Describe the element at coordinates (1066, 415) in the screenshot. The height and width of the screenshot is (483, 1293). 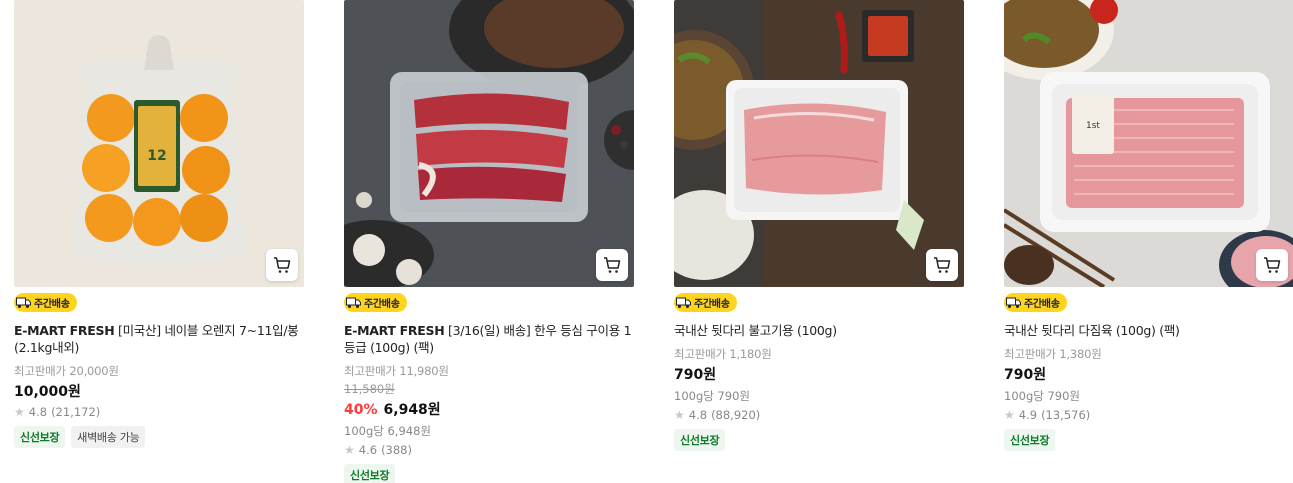
I see `review-count: (13,576)` at that location.